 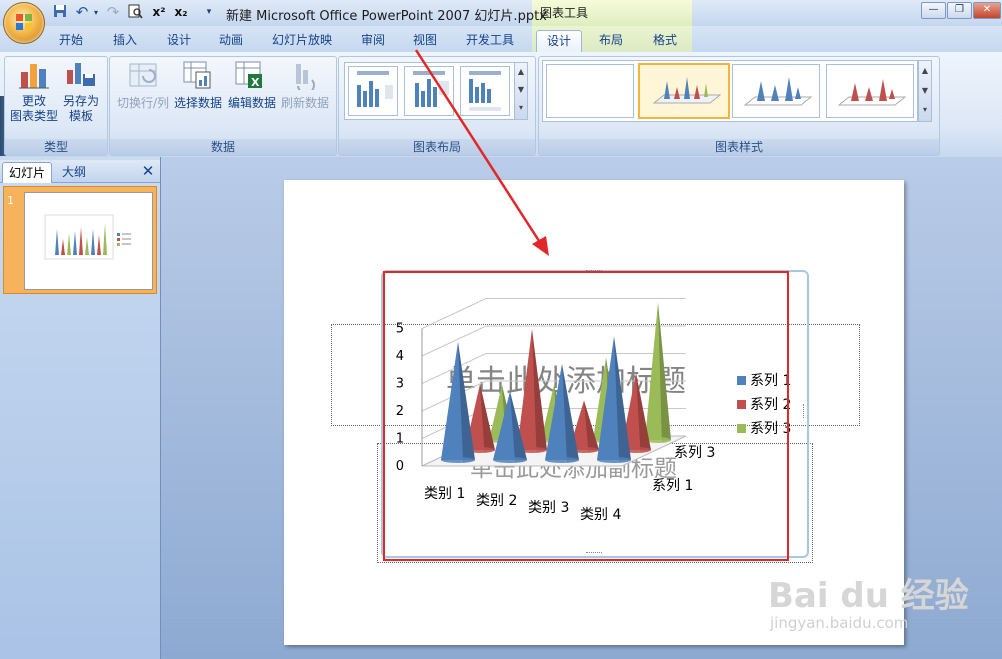 What do you see at coordinates (148, 171) in the screenshot?
I see `close-pane-icon: ✕` at bounding box center [148, 171].